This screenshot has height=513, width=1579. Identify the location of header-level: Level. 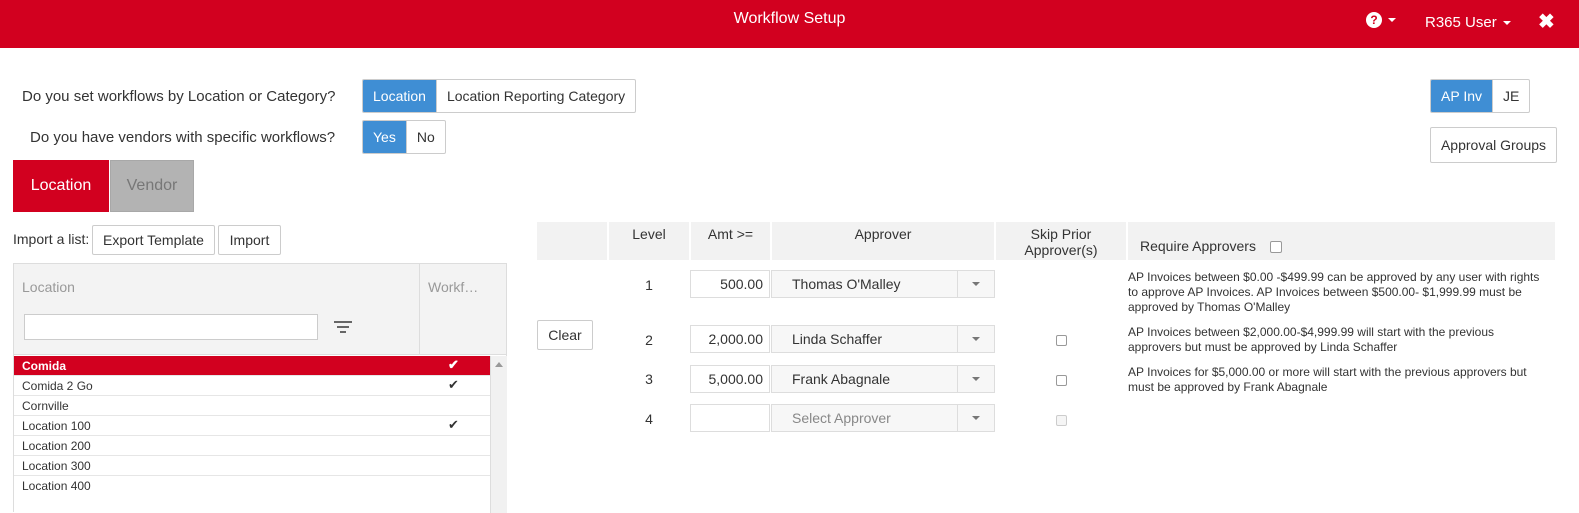
(649, 241).